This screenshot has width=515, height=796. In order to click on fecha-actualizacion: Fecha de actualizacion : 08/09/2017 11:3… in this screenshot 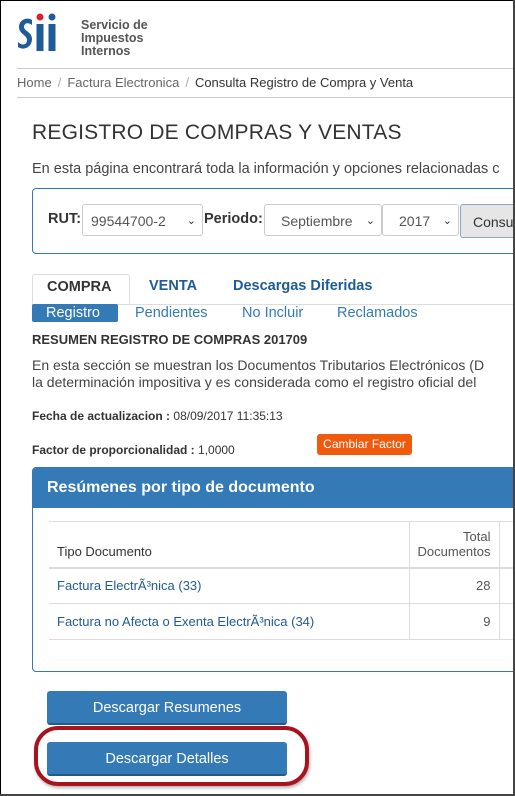, I will do `click(157, 416)`.